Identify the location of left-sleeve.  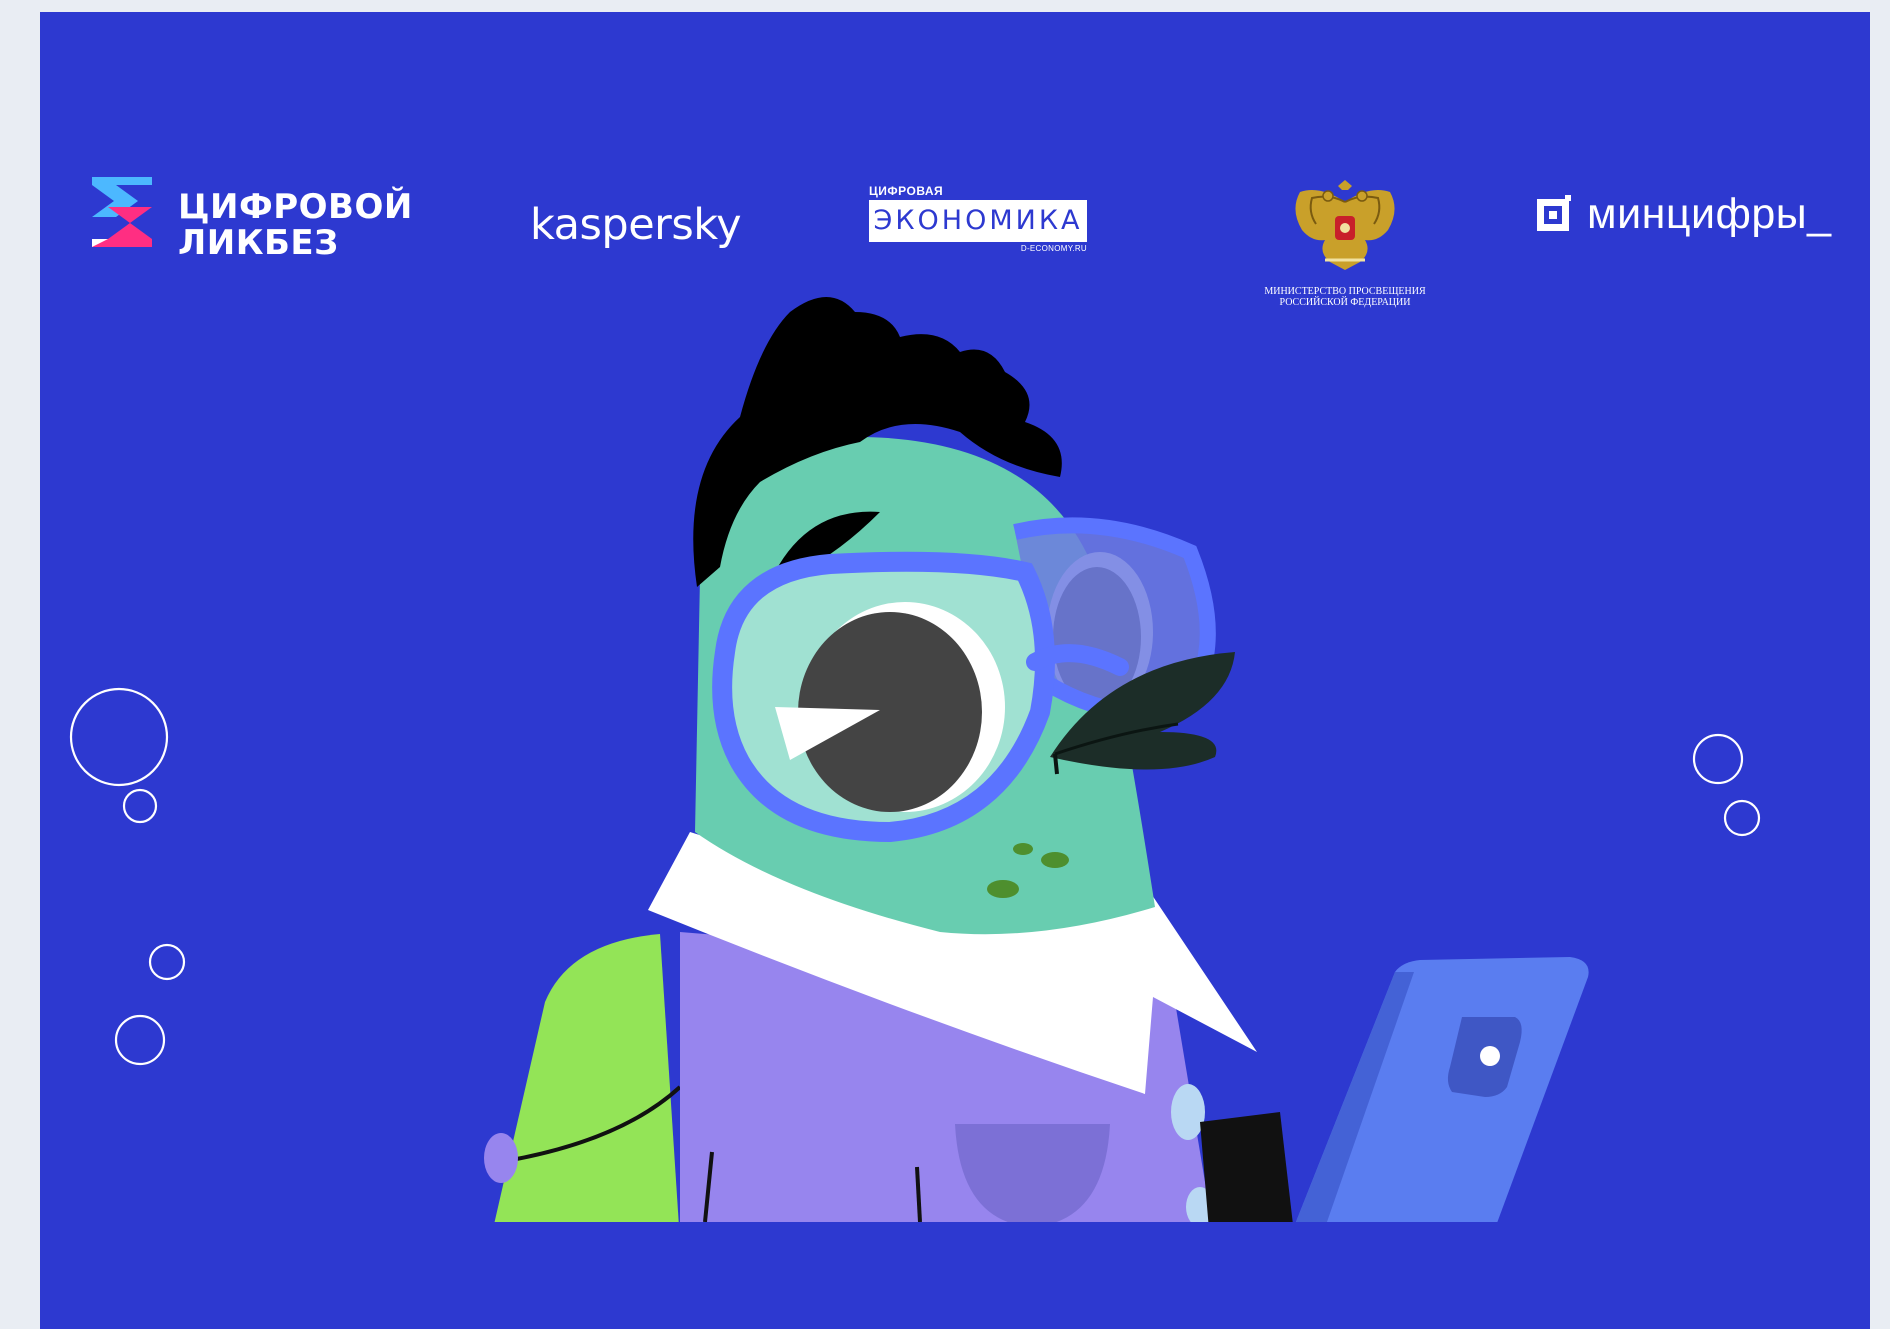
(586, 1078).